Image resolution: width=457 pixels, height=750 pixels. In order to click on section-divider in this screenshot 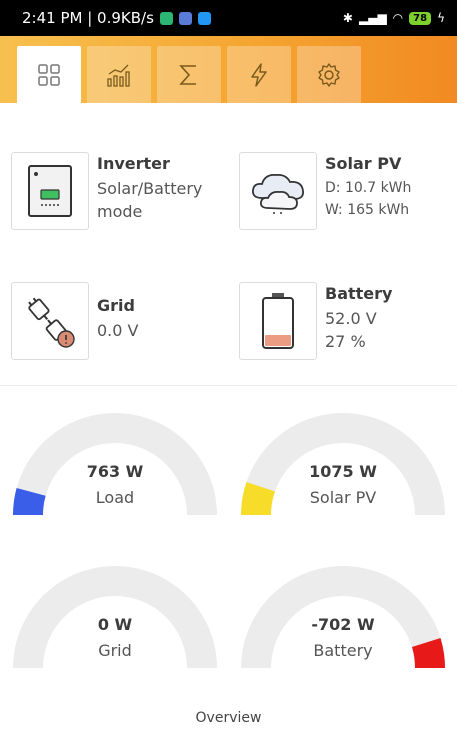, I will do `click(228, 385)`.